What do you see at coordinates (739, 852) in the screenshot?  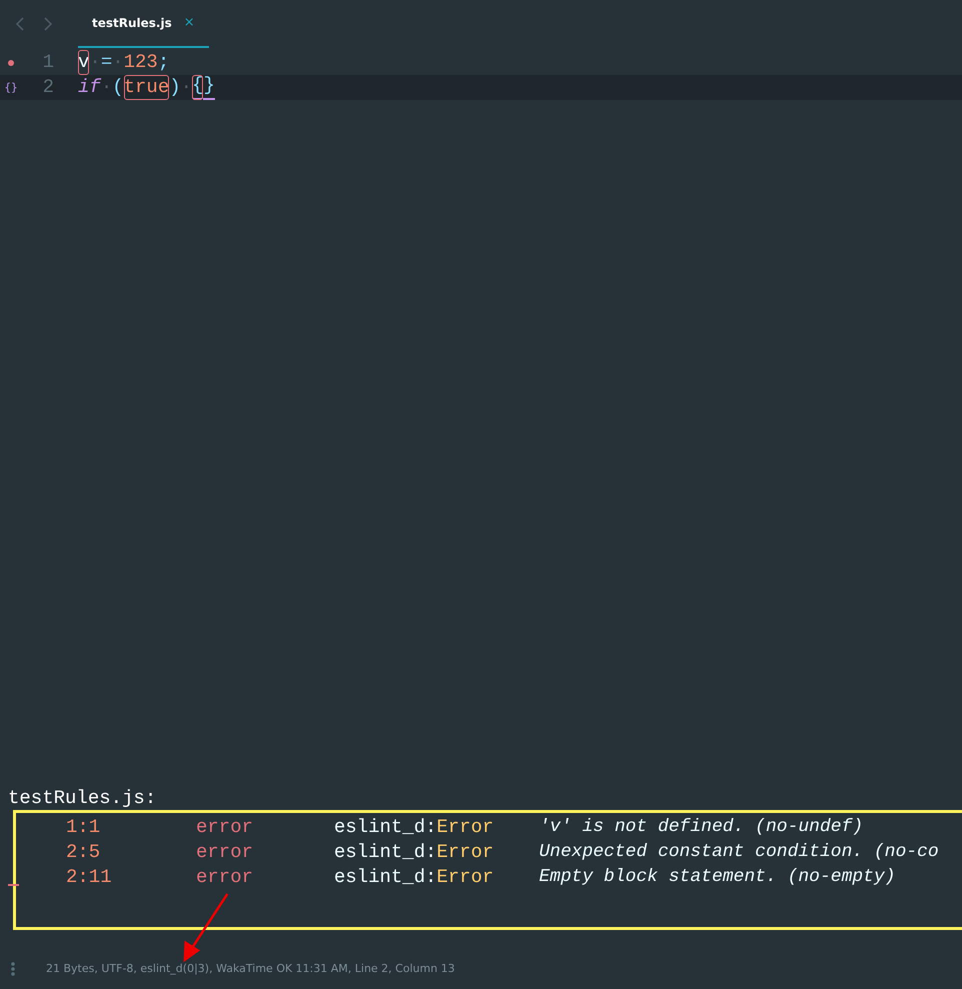 I see `problem-message: Unexpected constant condition. (no-co` at bounding box center [739, 852].